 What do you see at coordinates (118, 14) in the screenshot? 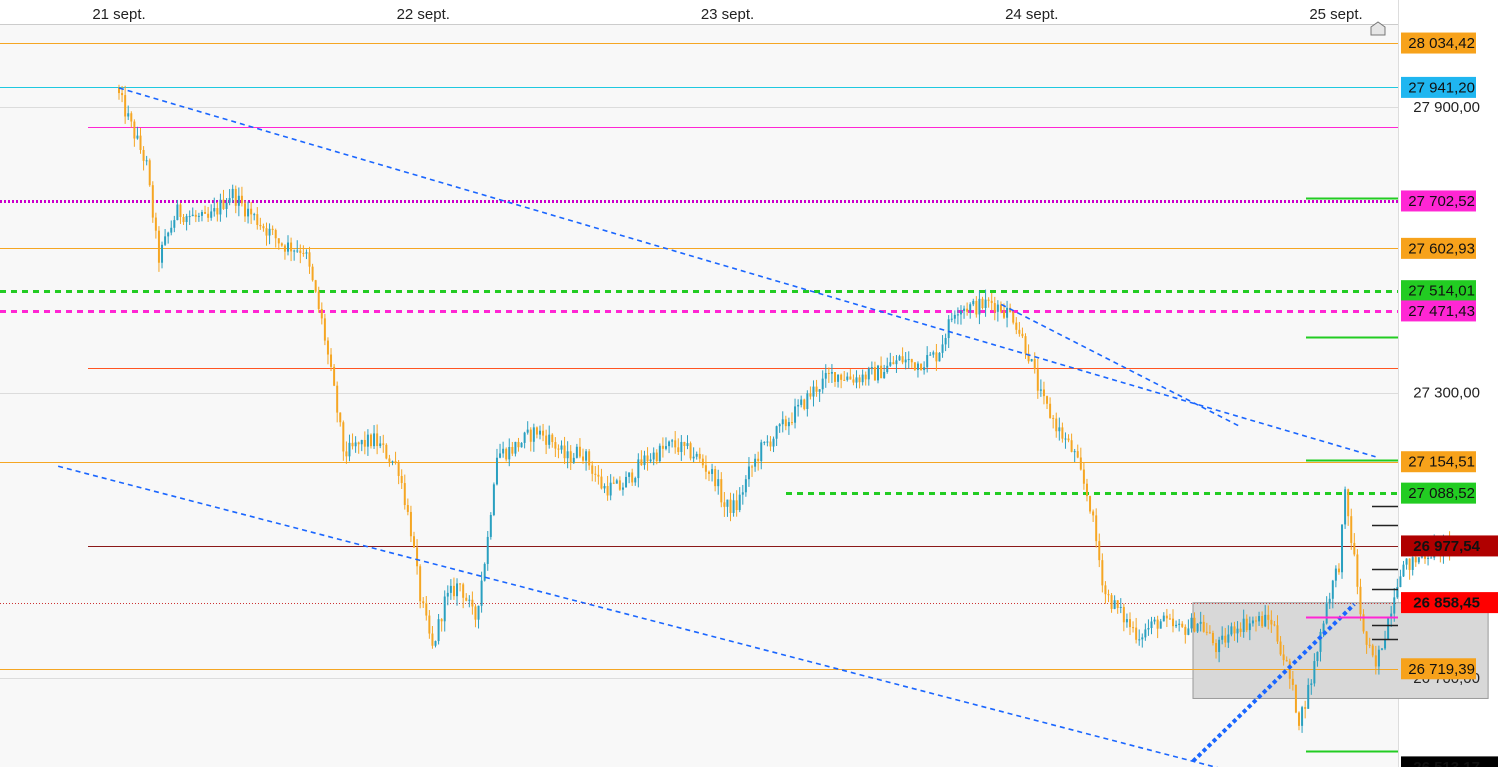
I see `date-label: 21 sept.` at bounding box center [118, 14].